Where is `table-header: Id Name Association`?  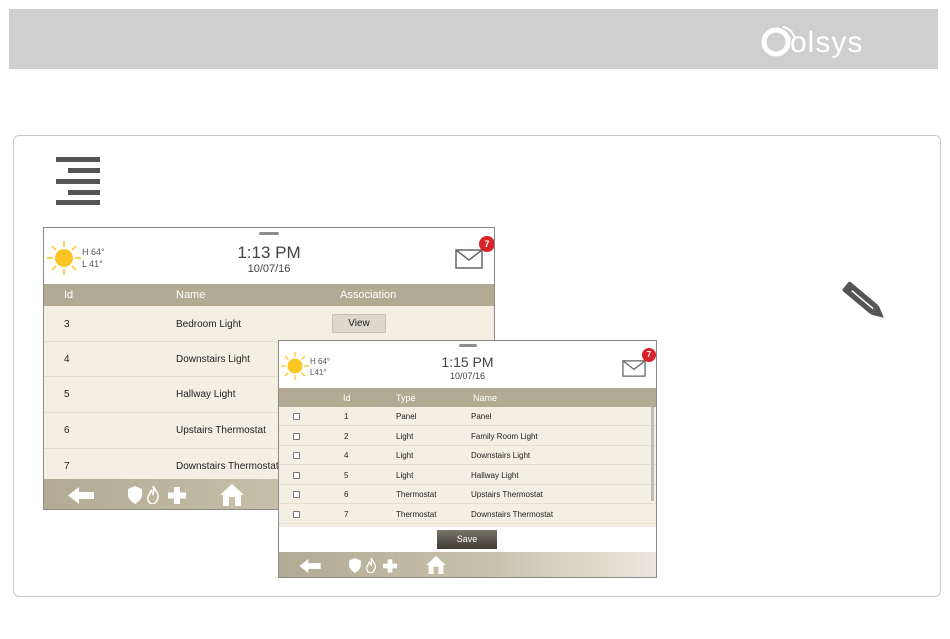
table-header: Id Name Association is located at coordinates (269, 295).